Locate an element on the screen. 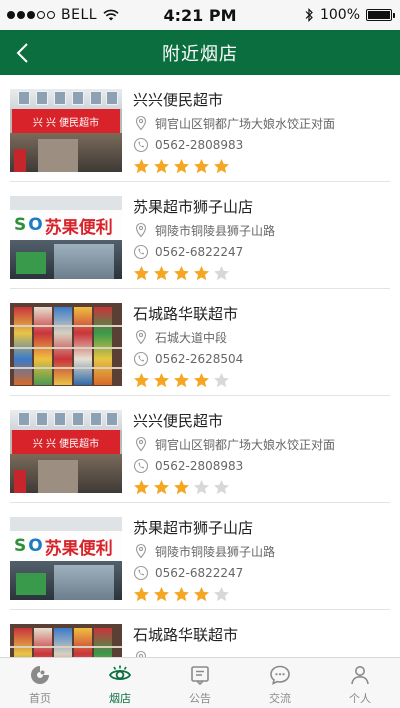  battery-icon is located at coordinates (380, 15).